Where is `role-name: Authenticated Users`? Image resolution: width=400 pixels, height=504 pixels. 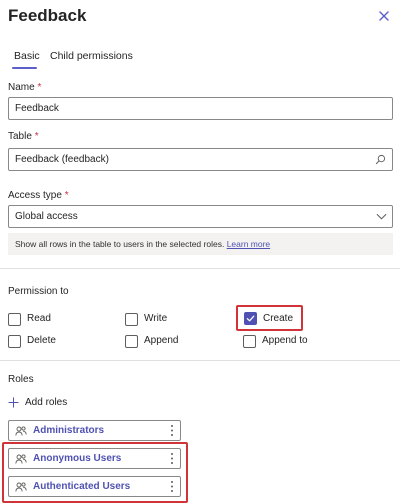
role-name: Authenticated Users is located at coordinates (82, 486).